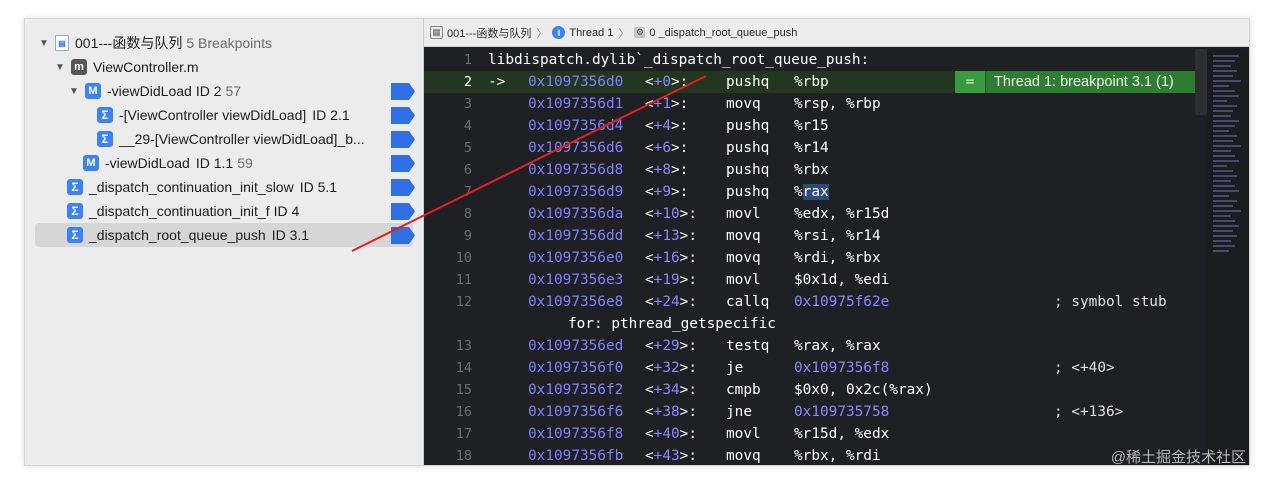 The image size is (1266, 482). I want to click on code-line: 6 0x1097356d8 <+8>: pushq %rbx, so click(824, 170).